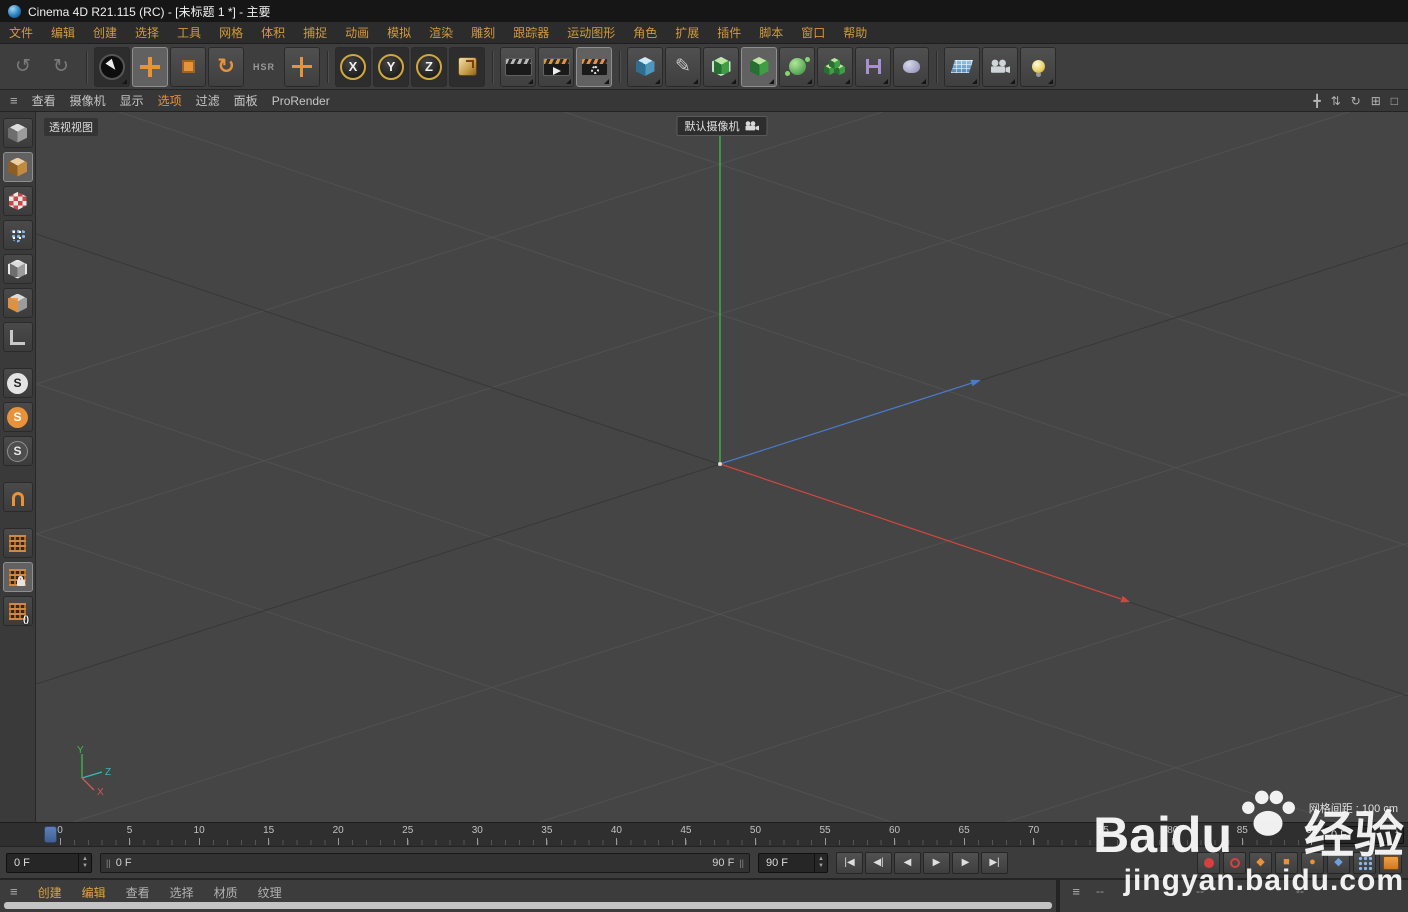  I want to click on menu-item-snap: 捕捉, so click(315, 33).